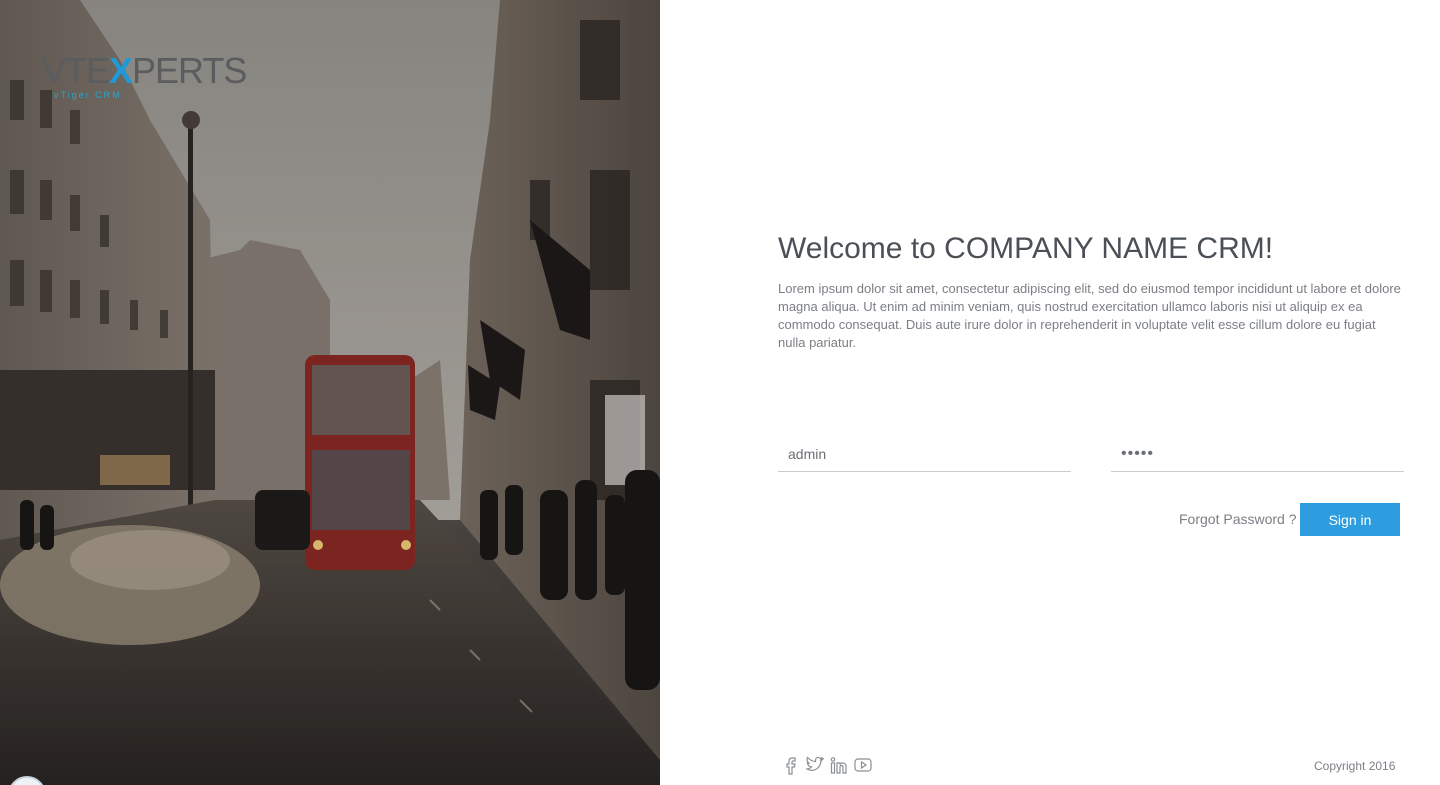 This screenshot has height=785, width=1440. Describe the element at coordinates (863, 765) in the screenshot. I see `youtube-icon` at that location.